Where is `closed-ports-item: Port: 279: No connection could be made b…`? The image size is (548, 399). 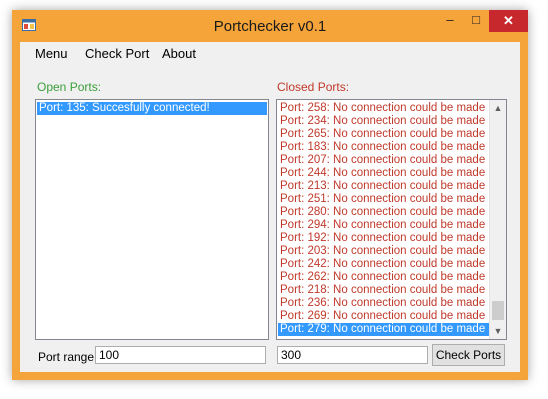 closed-ports-item: Port: 279: No connection could be made b… is located at coordinates (392, 329).